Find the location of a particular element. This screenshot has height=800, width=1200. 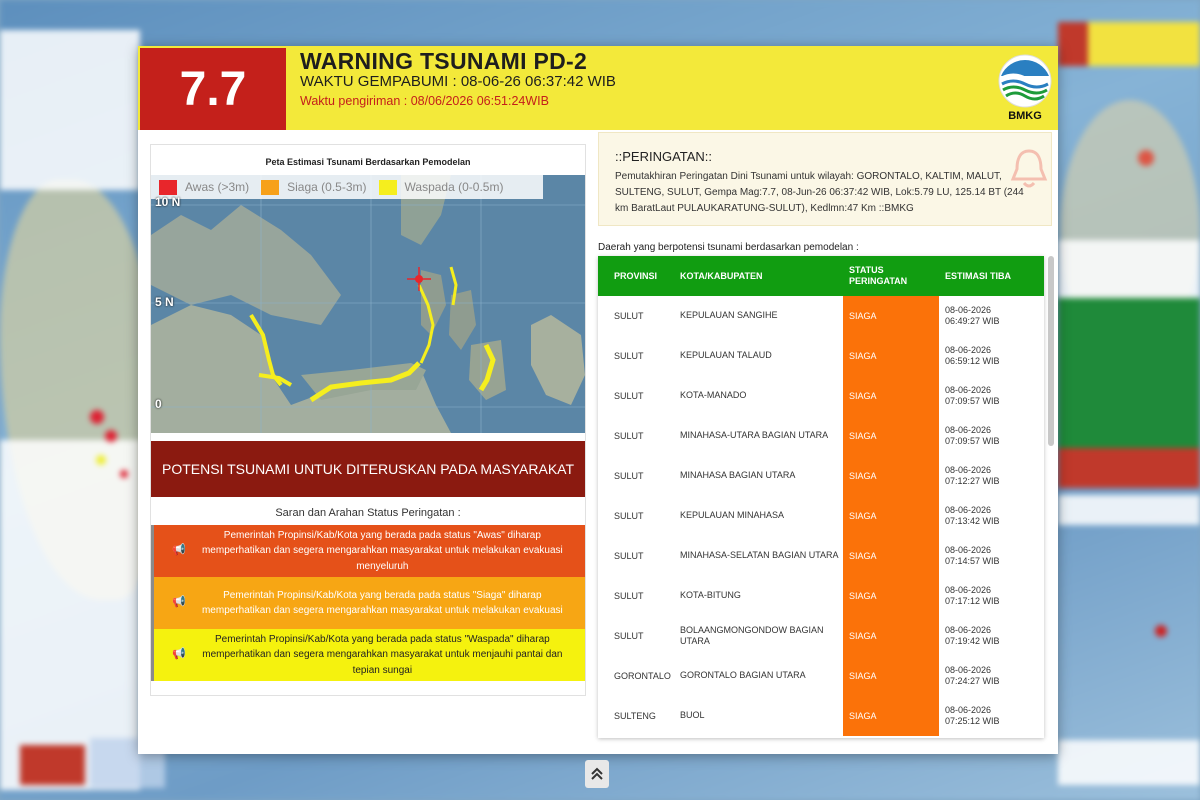

cell-kota: MINAHASA BAGIAN UTARA is located at coordinates (738, 475).